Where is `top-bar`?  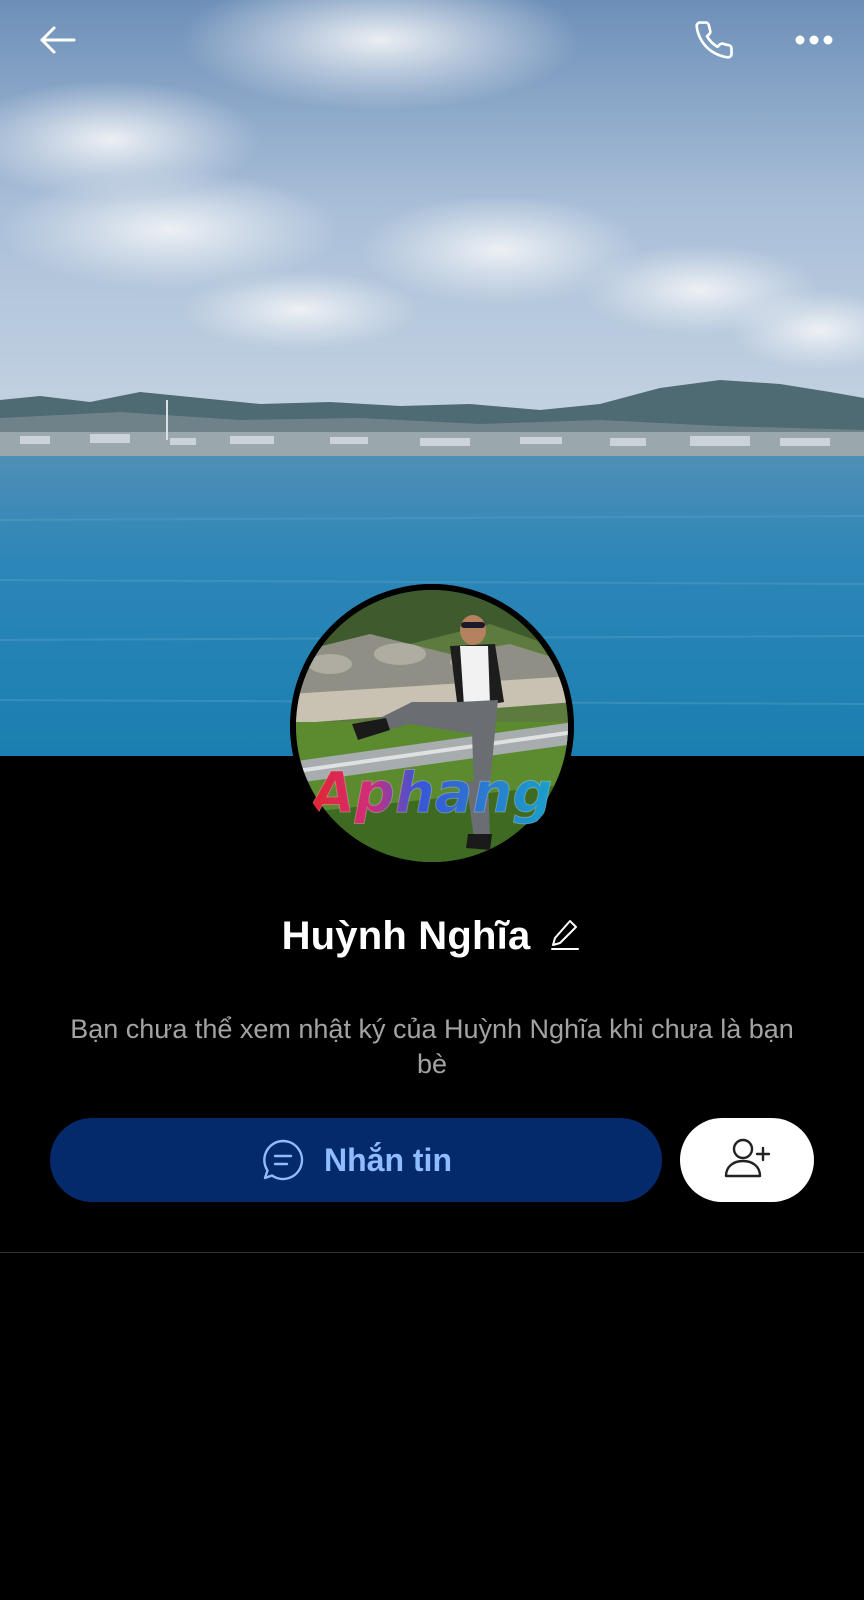 top-bar is located at coordinates (432, 42).